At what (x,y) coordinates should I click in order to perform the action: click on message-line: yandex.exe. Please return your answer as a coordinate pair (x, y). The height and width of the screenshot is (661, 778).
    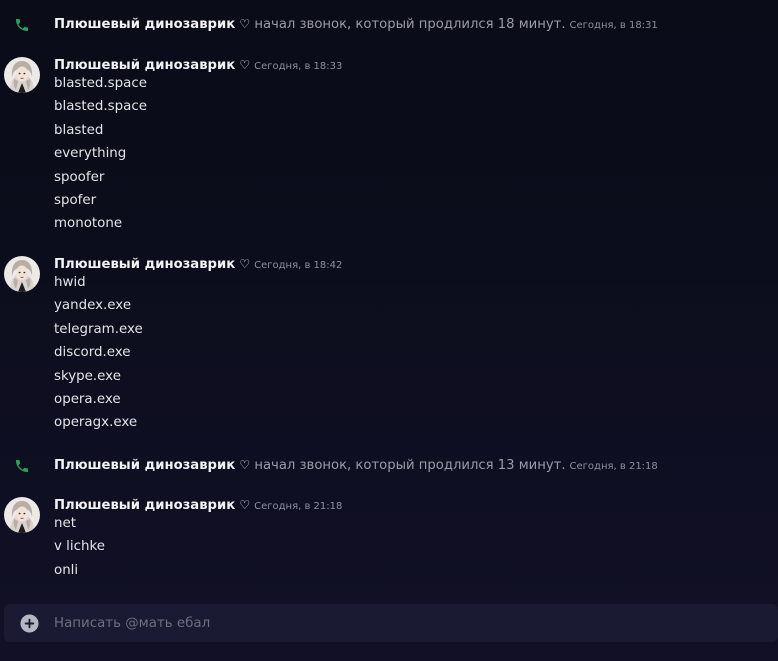
    Looking at the image, I should click on (93, 306).